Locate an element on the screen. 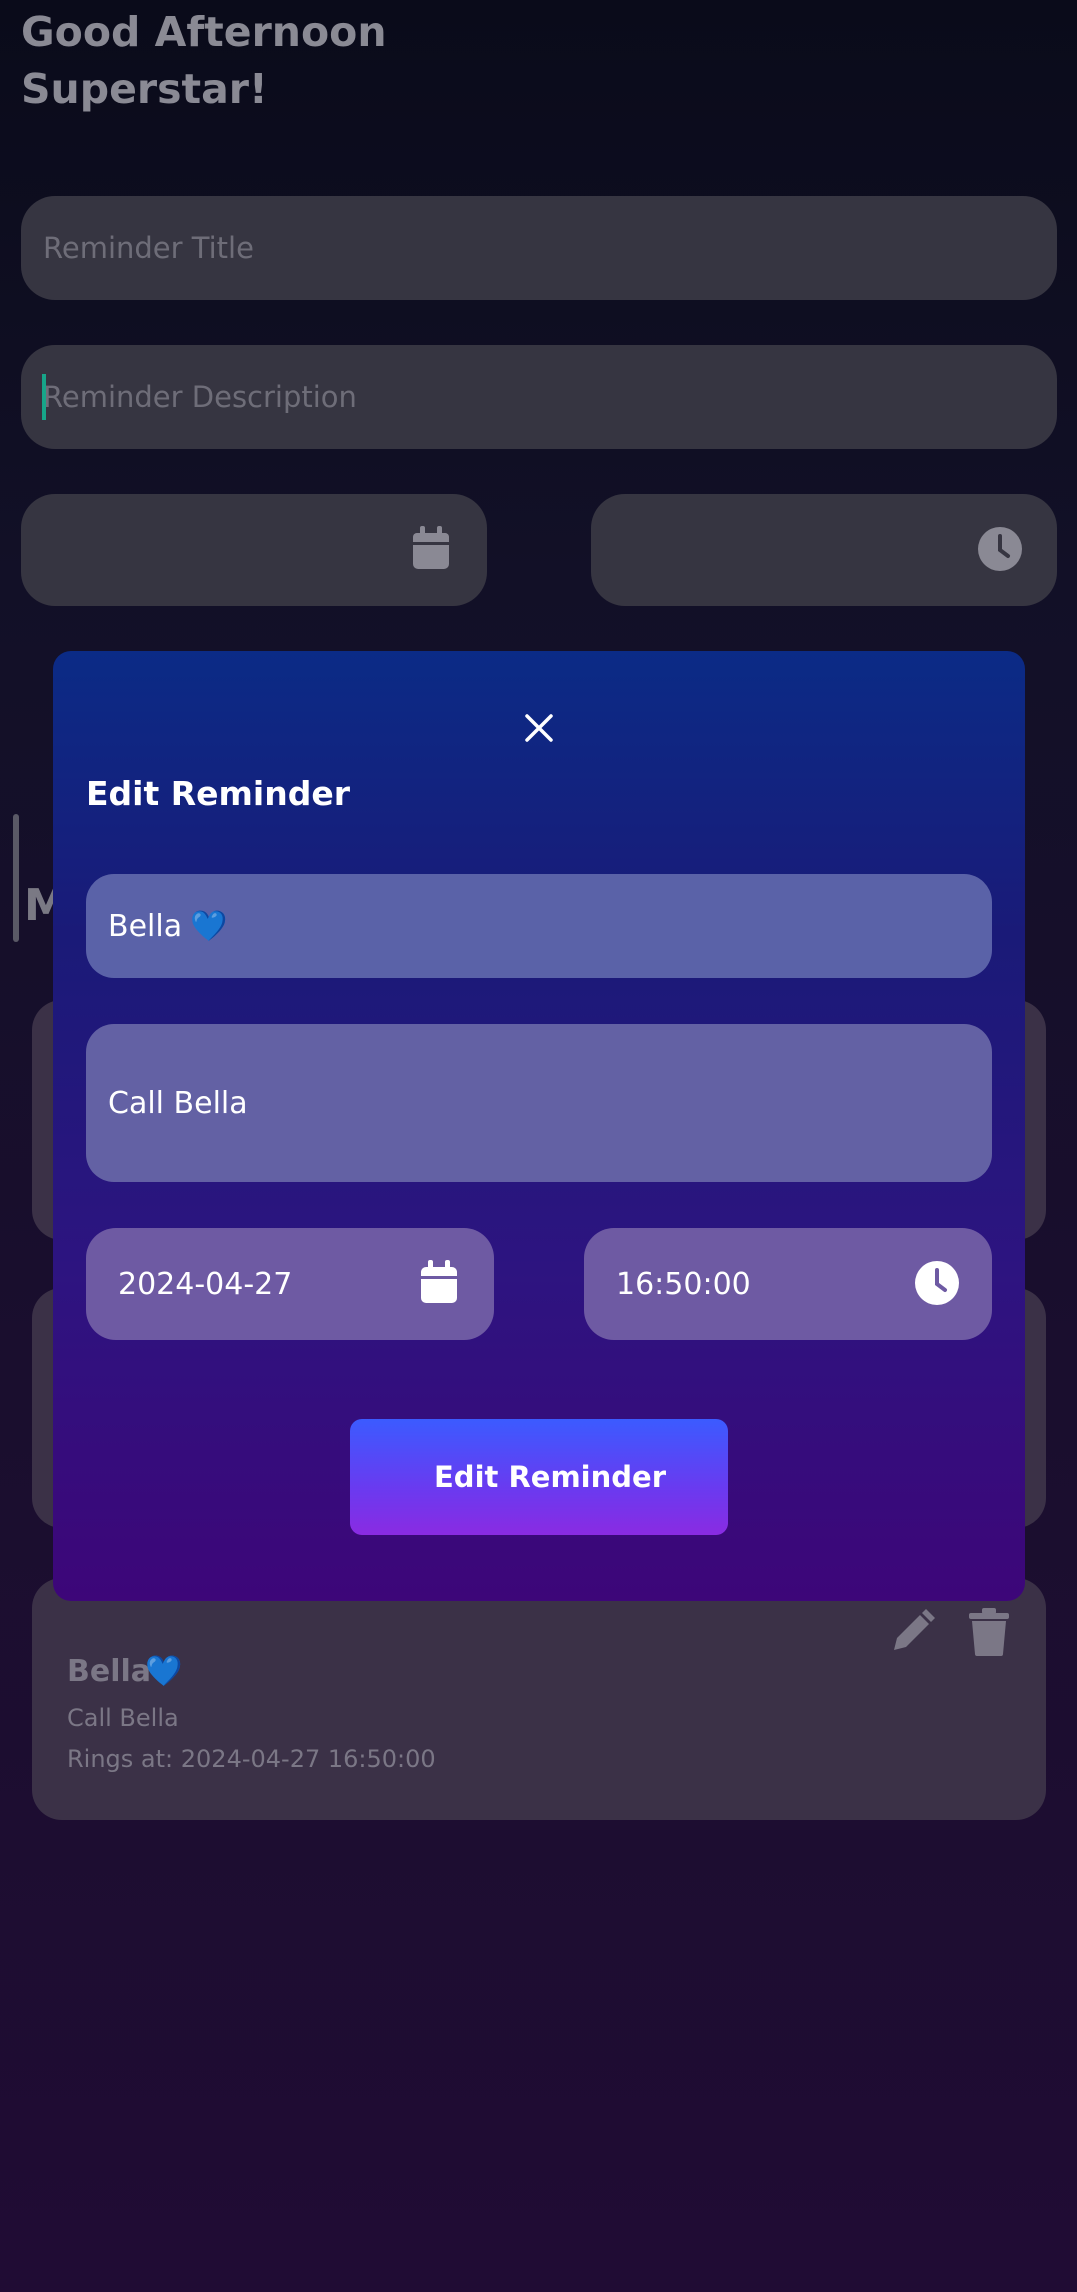 This screenshot has width=1077, height=2292. pencil-icon is located at coordinates (912, 1632).